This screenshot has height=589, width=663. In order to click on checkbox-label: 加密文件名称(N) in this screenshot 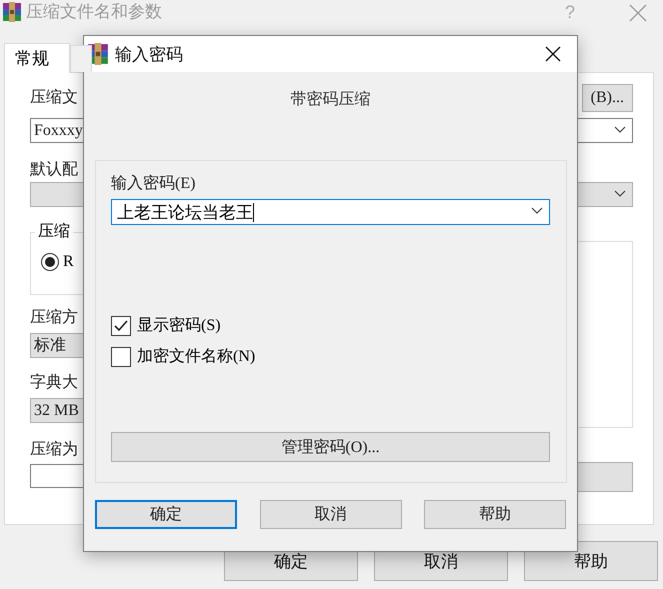, I will do `click(196, 356)`.